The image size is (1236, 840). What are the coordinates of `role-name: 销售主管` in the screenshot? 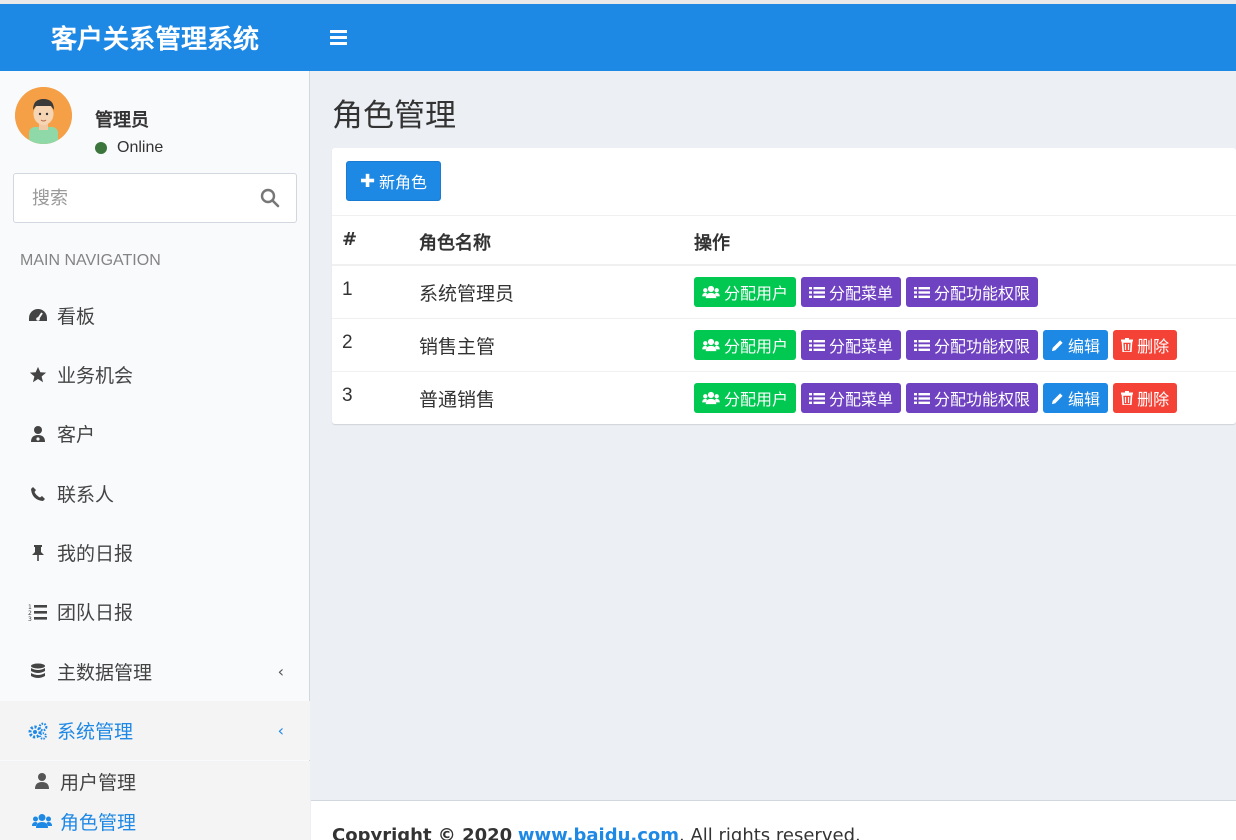 It's located at (457, 347).